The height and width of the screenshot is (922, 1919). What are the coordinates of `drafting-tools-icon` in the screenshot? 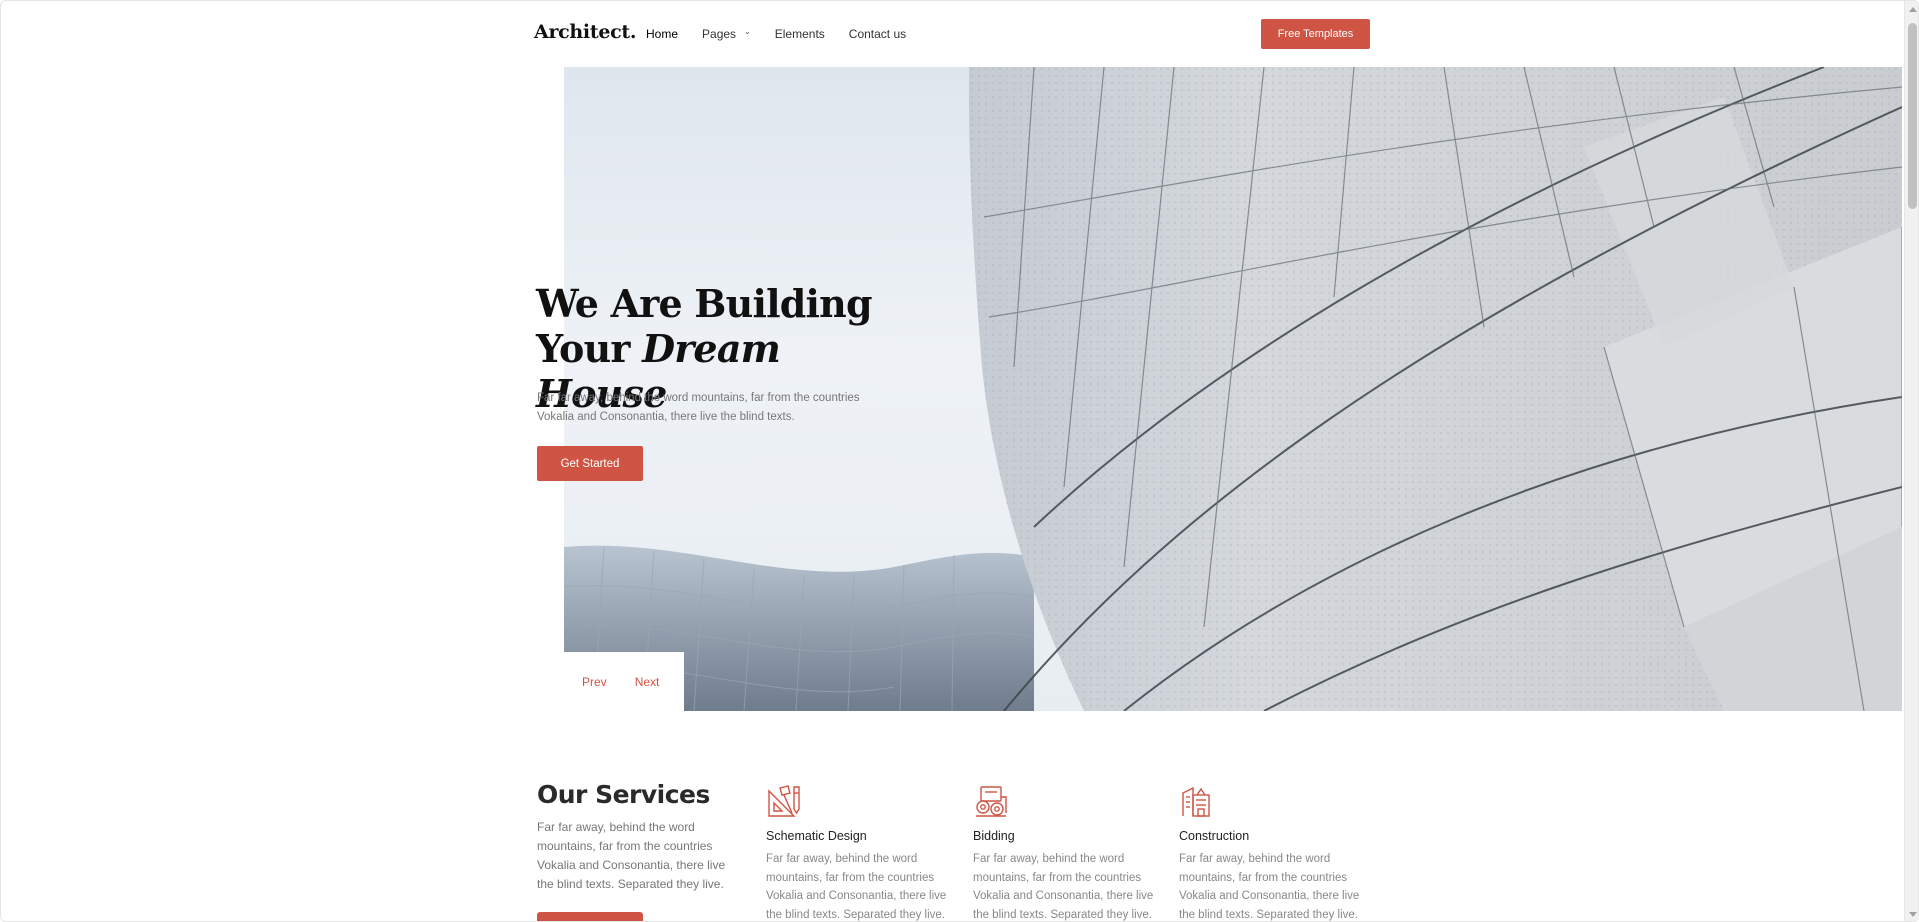 It's located at (784, 801).